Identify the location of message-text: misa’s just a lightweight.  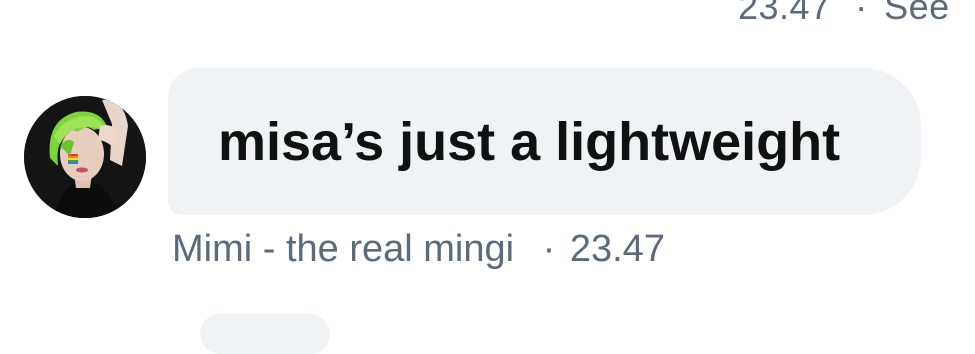
(529, 141).